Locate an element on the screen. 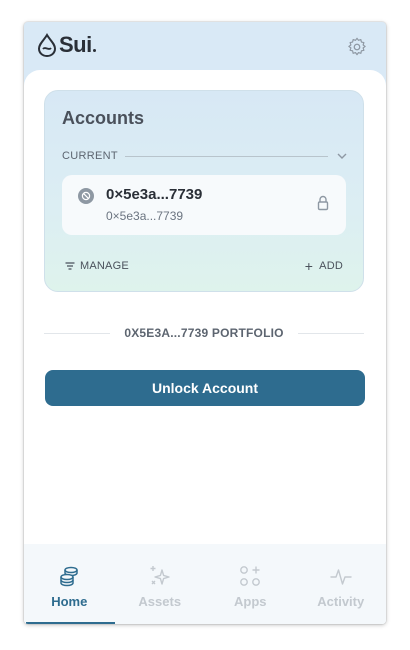  nav-activity: Activity is located at coordinates (341, 584).